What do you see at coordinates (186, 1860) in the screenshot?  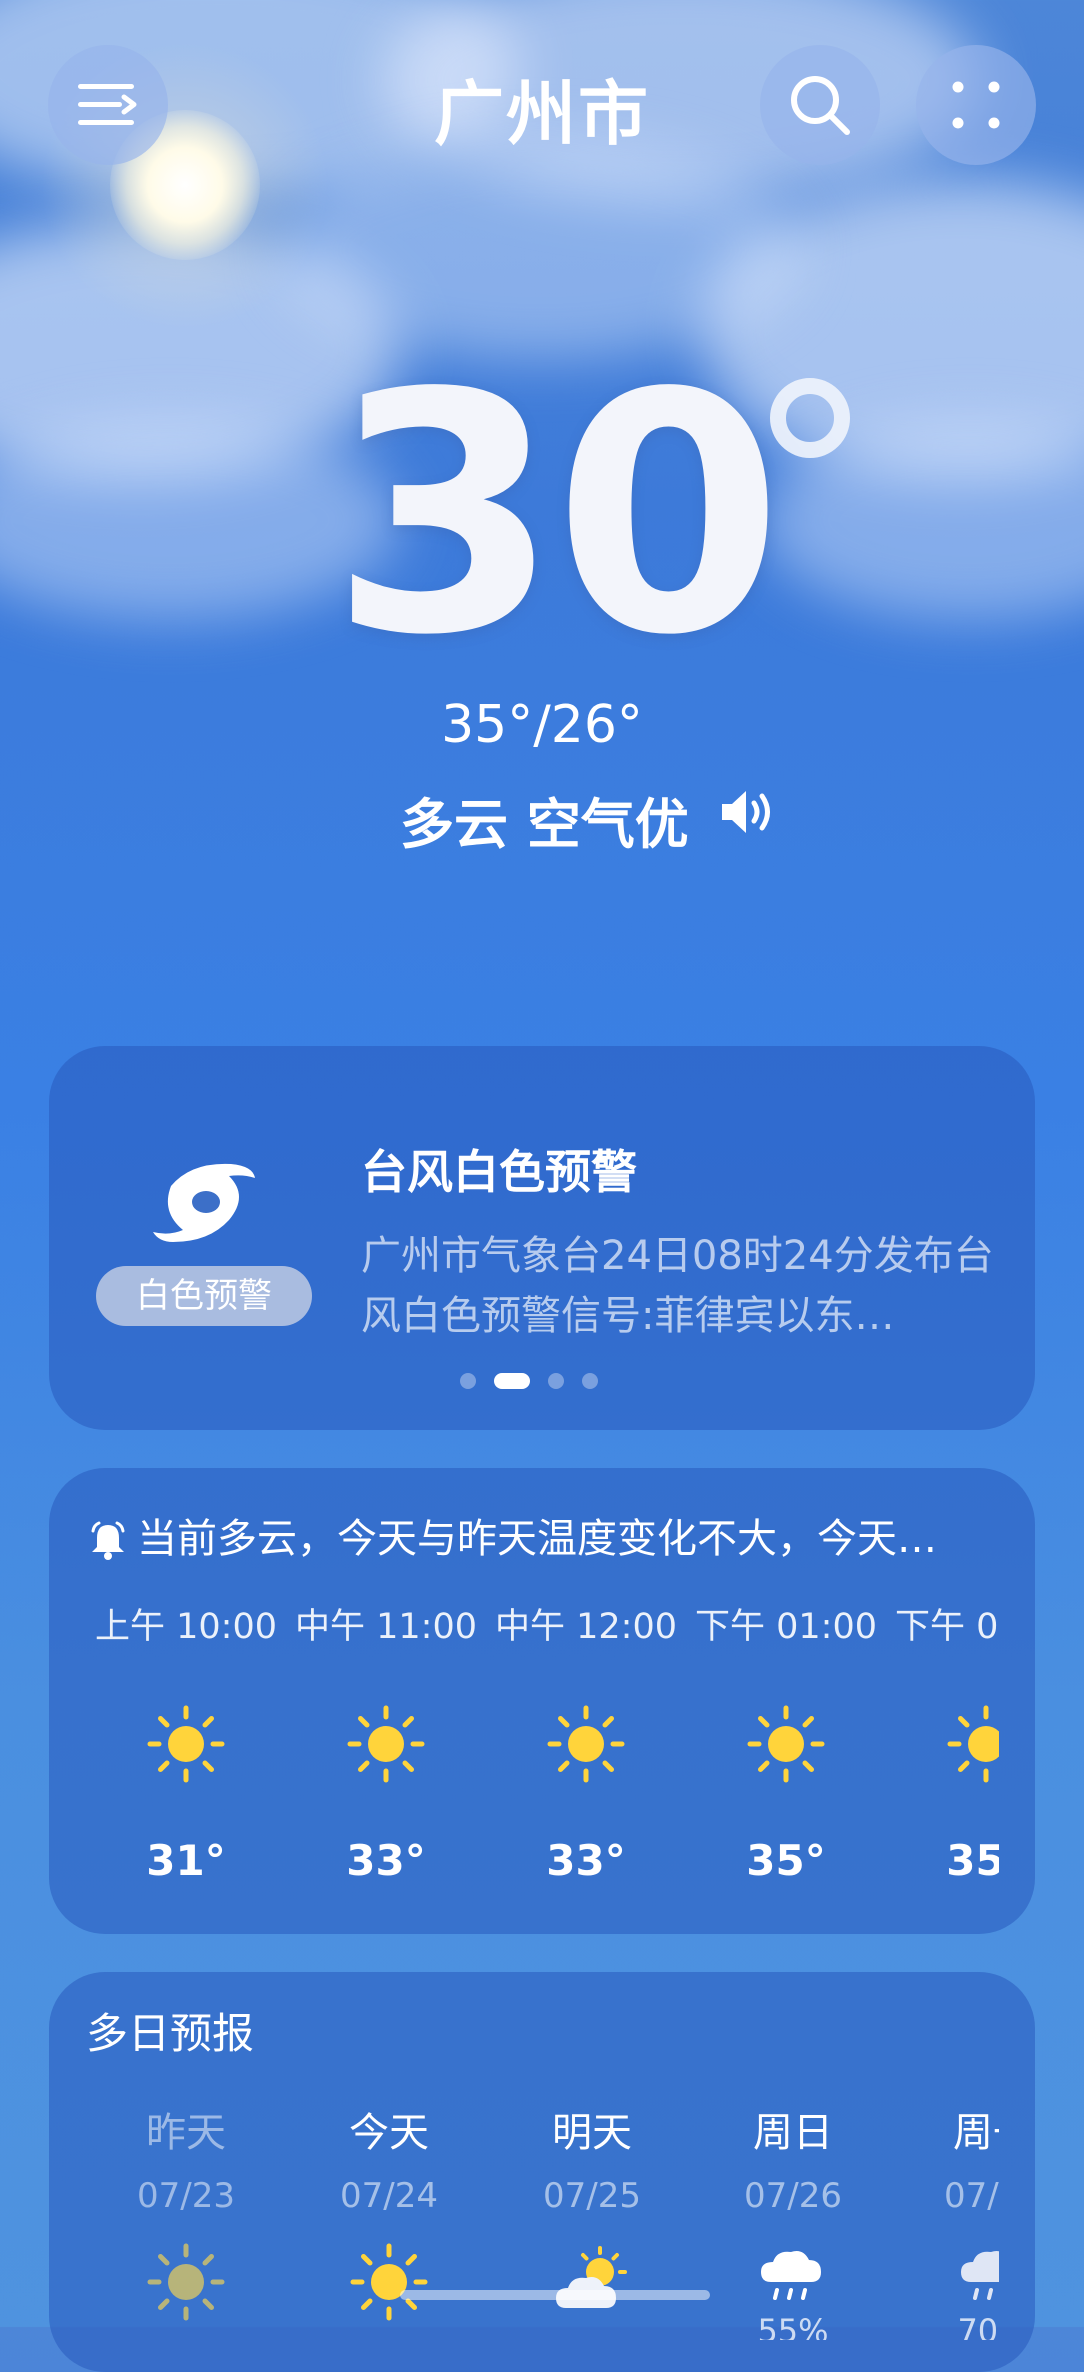 I see `hour-temp: 31°` at bounding box center [186, 1860].